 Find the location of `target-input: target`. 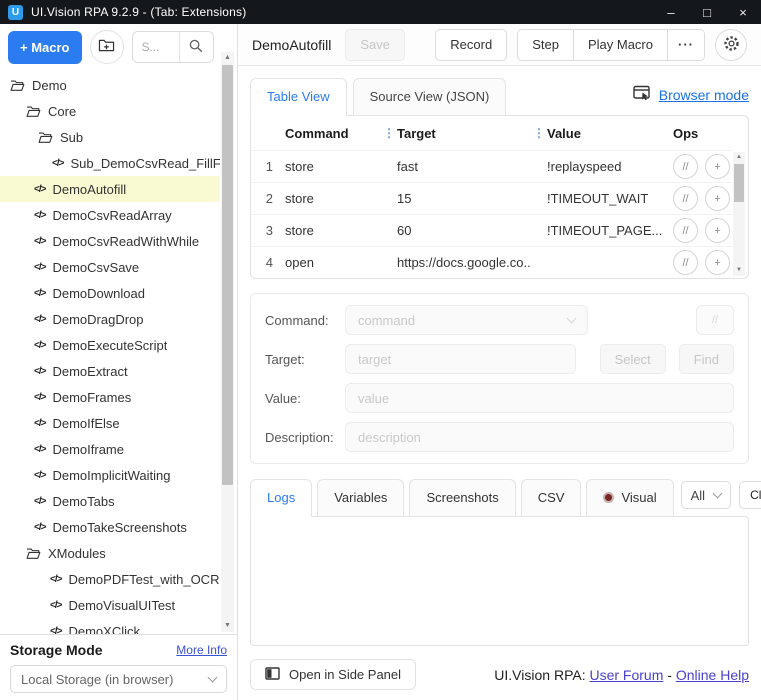

target-input: target is located at coordinates (460, 359).